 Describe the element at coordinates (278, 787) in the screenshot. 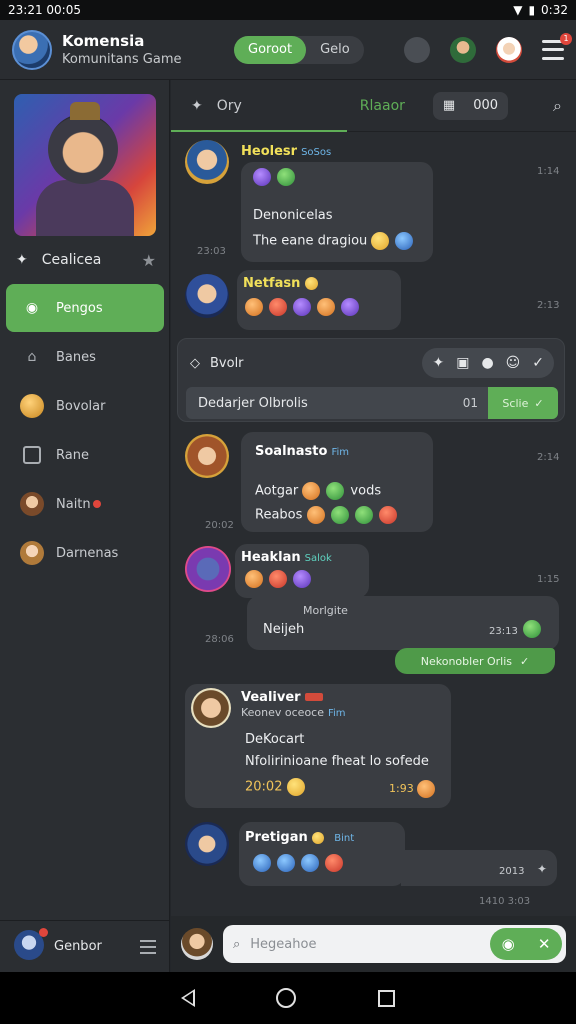

I see `amount-left: 20:02` at that location.